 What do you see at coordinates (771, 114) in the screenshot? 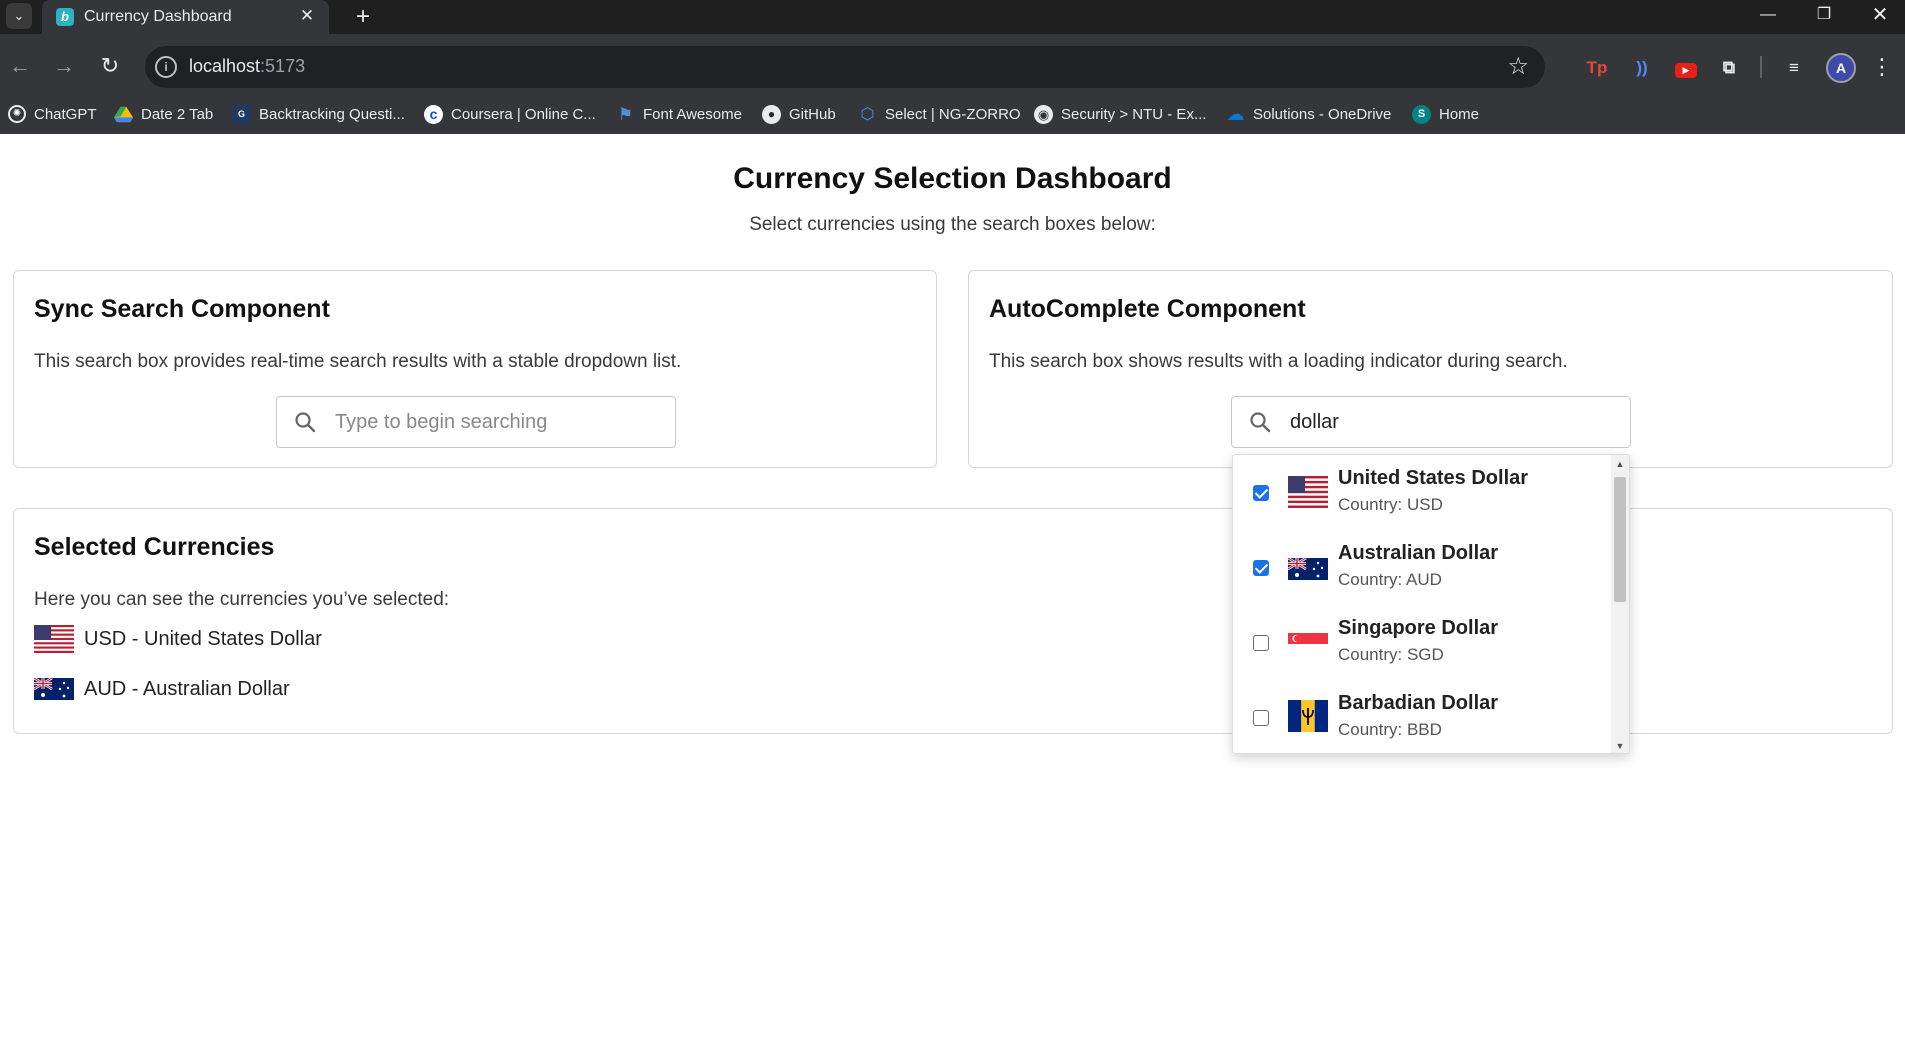
I see `github-icon: ●` at bounding box center [771, 114].